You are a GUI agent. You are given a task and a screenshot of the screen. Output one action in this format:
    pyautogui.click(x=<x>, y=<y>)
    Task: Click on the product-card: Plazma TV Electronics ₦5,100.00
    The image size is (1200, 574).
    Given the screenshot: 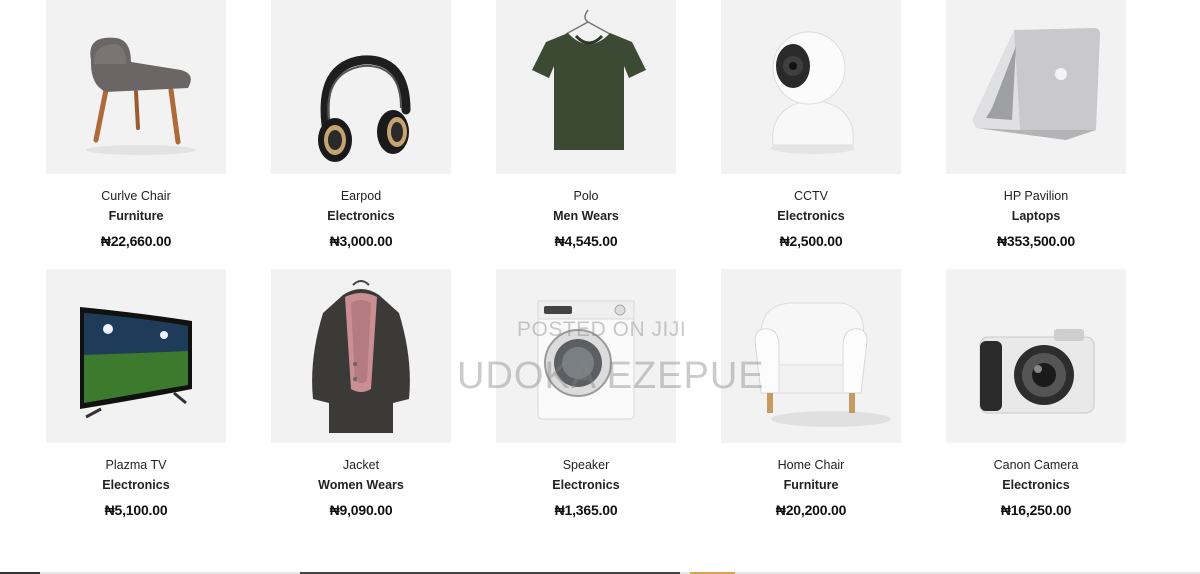 What is the action you would take?
    pyautogui.click(x=136, y=393)
    